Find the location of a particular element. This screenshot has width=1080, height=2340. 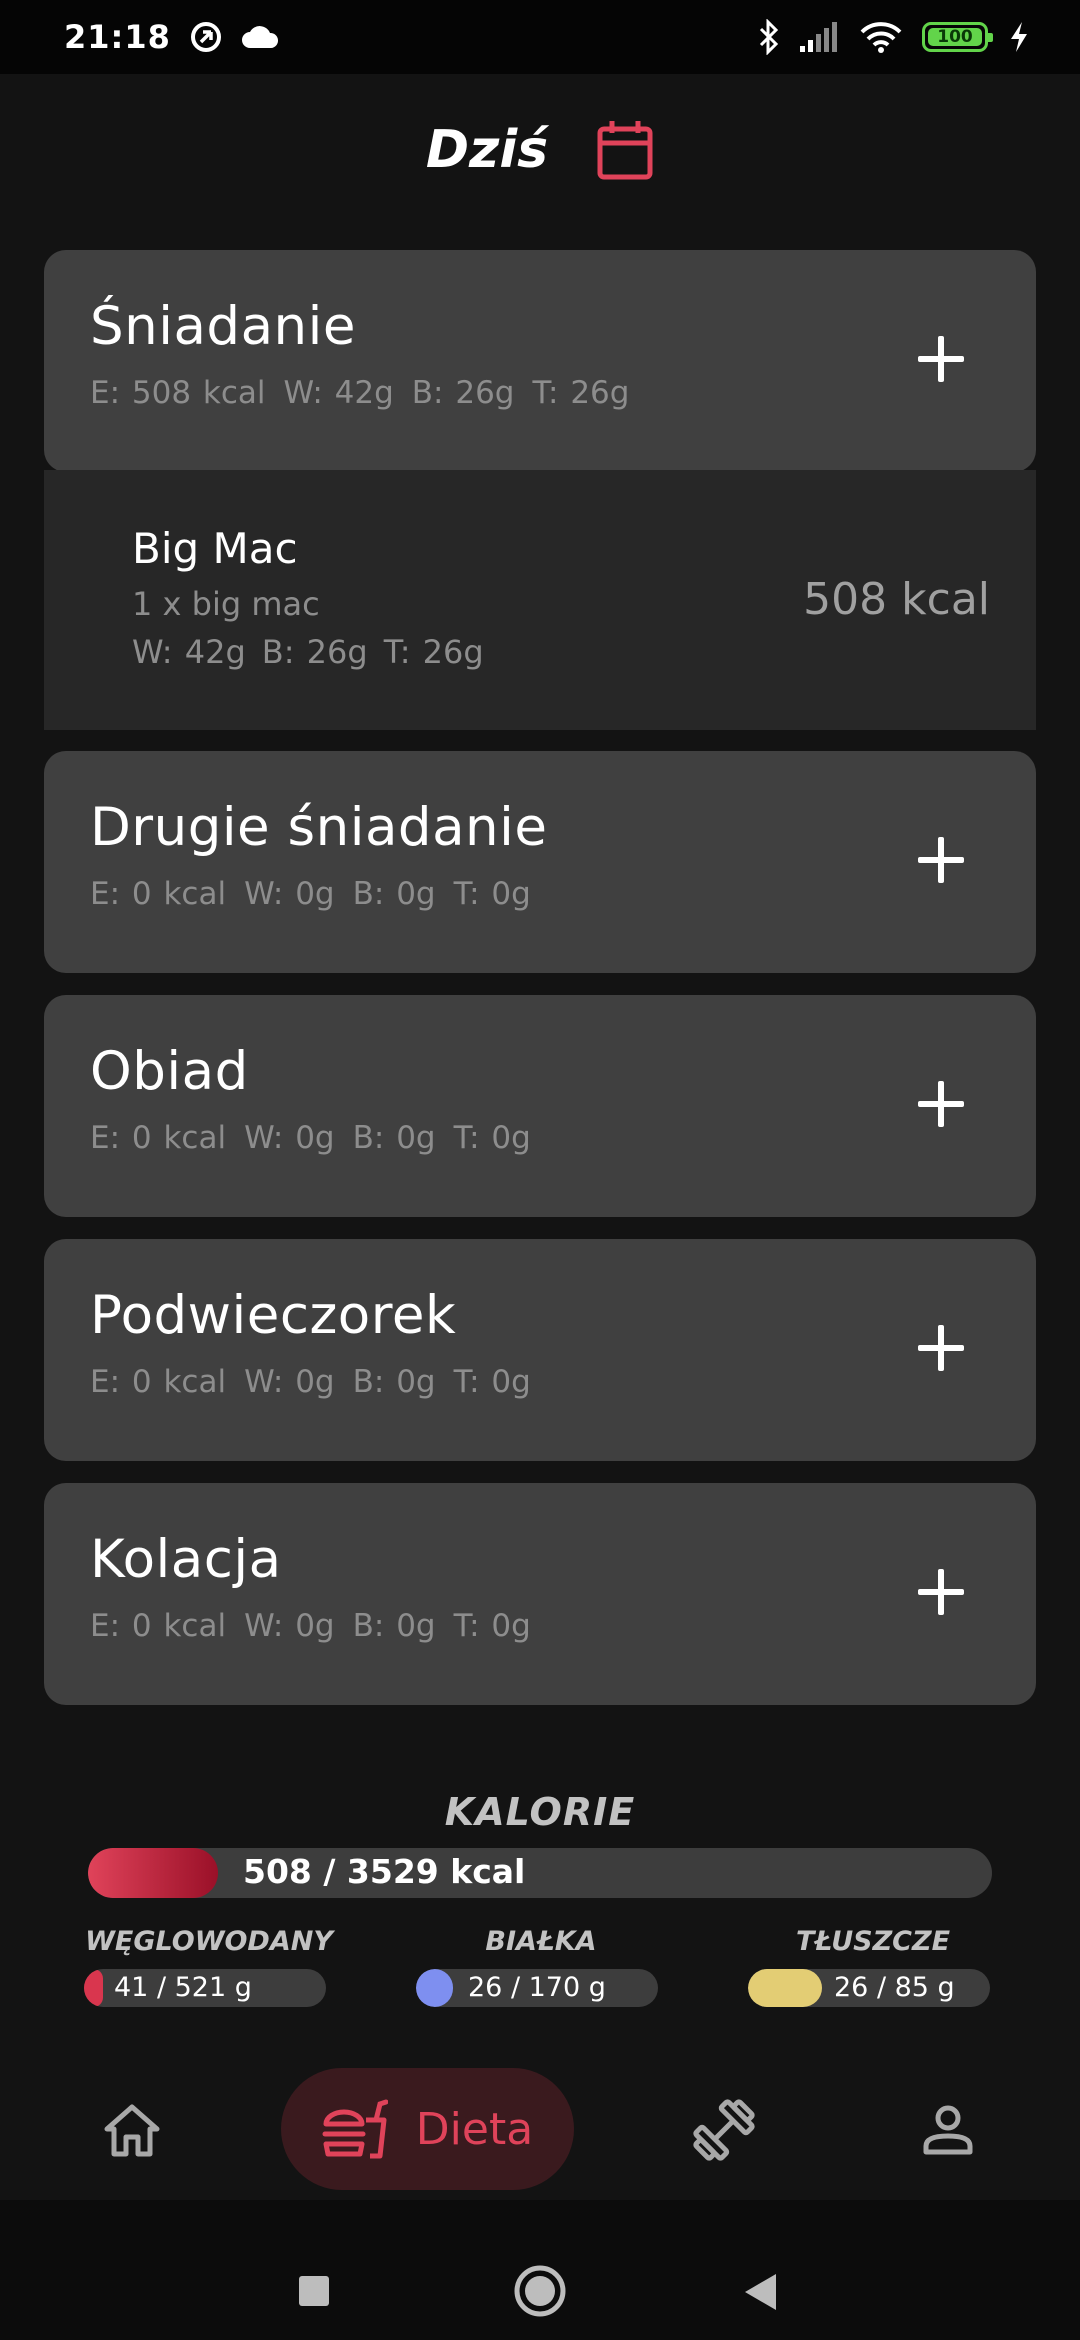

protein-progress-bar: 26 / 170 g is located at coordinates (537, 1988).